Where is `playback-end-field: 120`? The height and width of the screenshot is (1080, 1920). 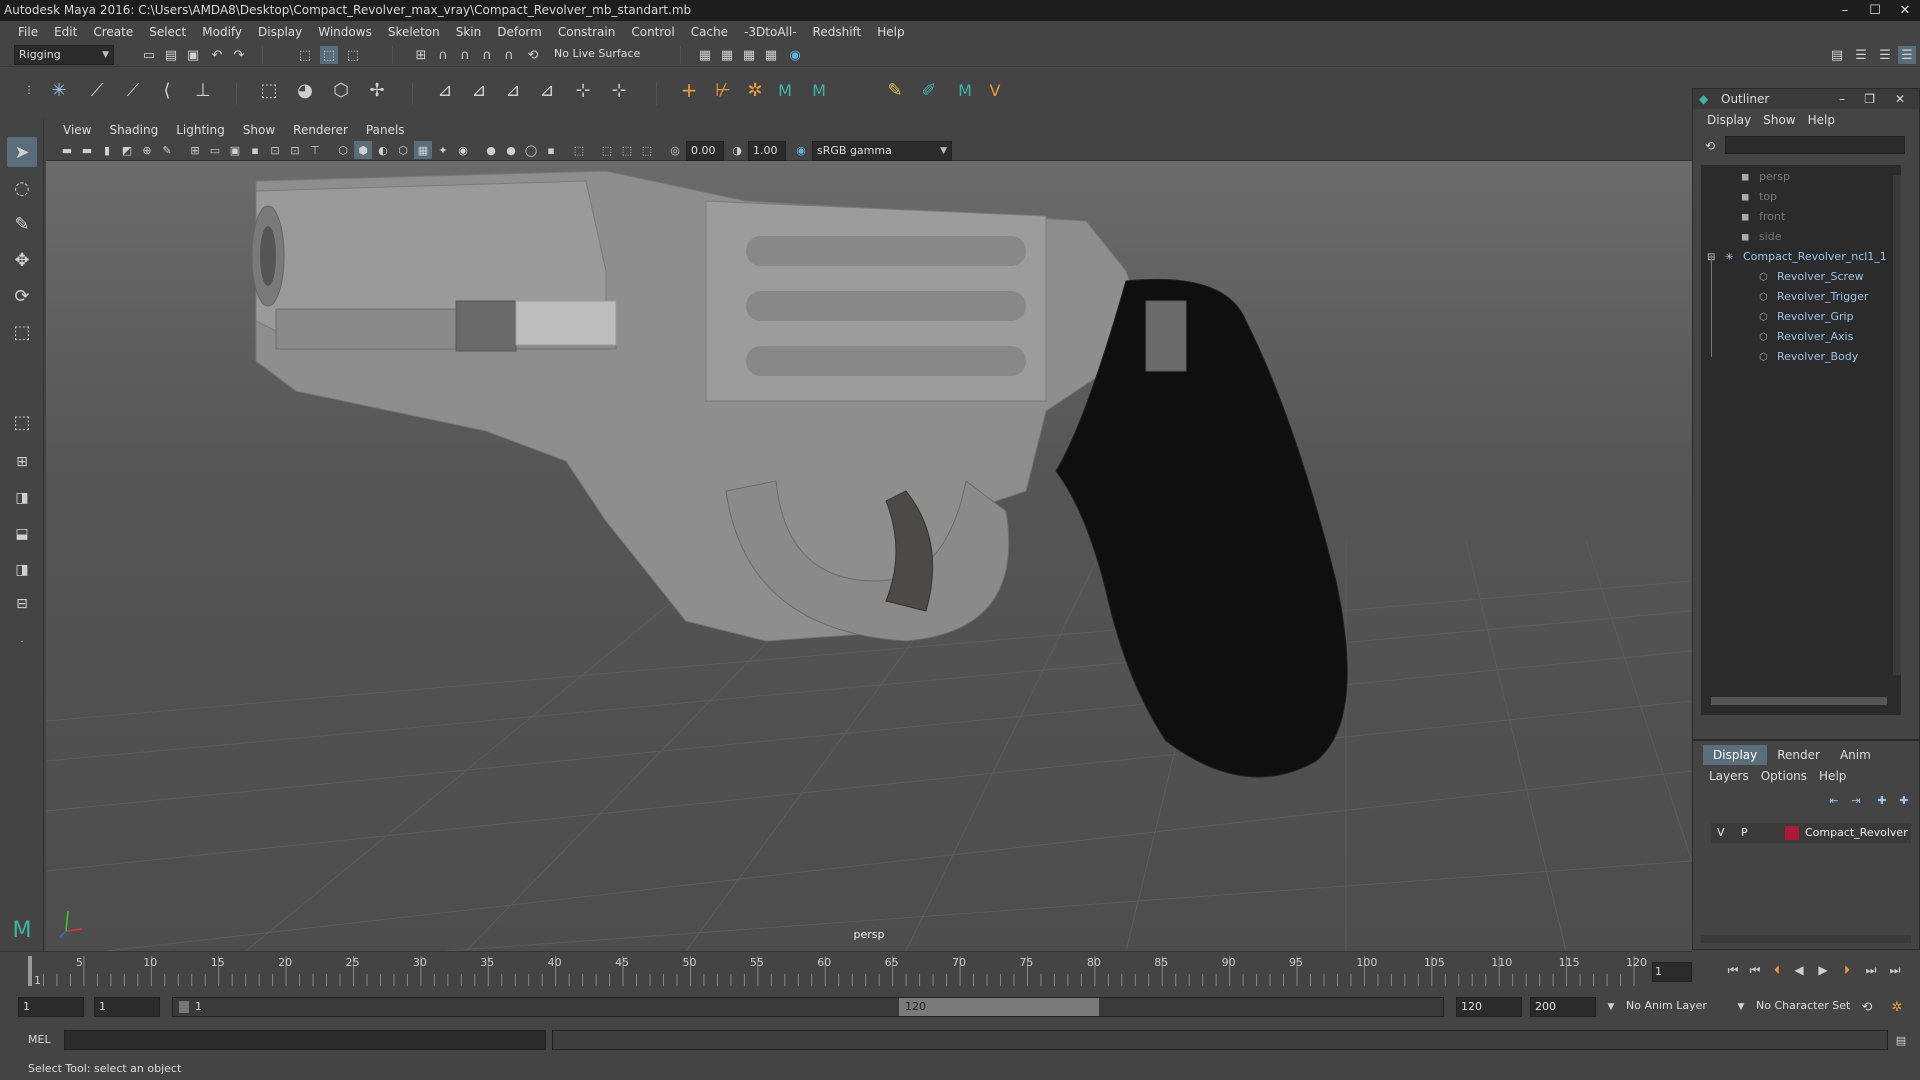
playback-end-field: 120 is located at coordinates (1489, 1007).